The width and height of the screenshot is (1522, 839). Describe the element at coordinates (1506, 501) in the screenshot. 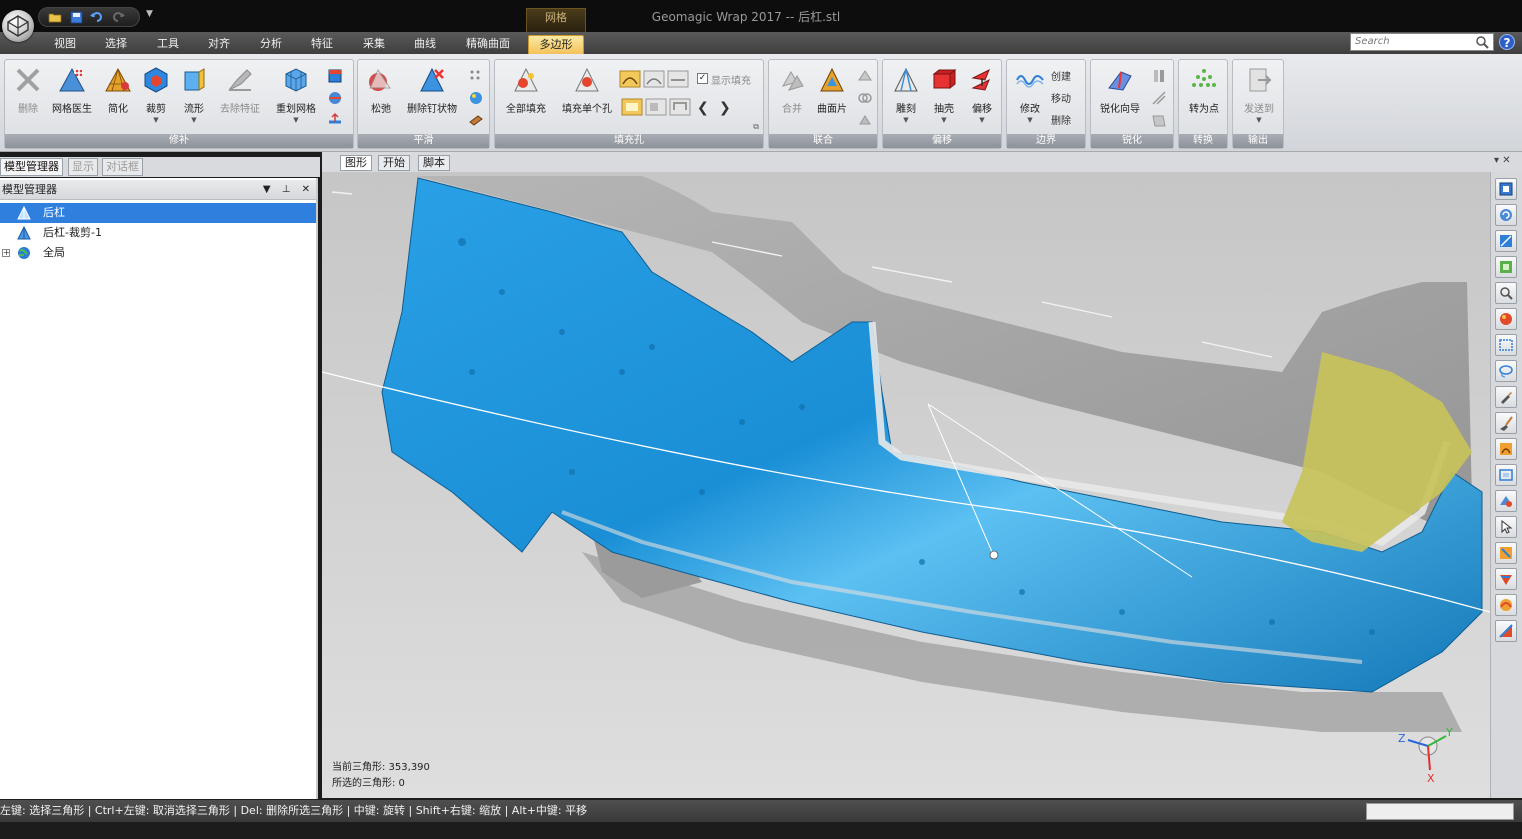

I see `select-visible-button` at that location.